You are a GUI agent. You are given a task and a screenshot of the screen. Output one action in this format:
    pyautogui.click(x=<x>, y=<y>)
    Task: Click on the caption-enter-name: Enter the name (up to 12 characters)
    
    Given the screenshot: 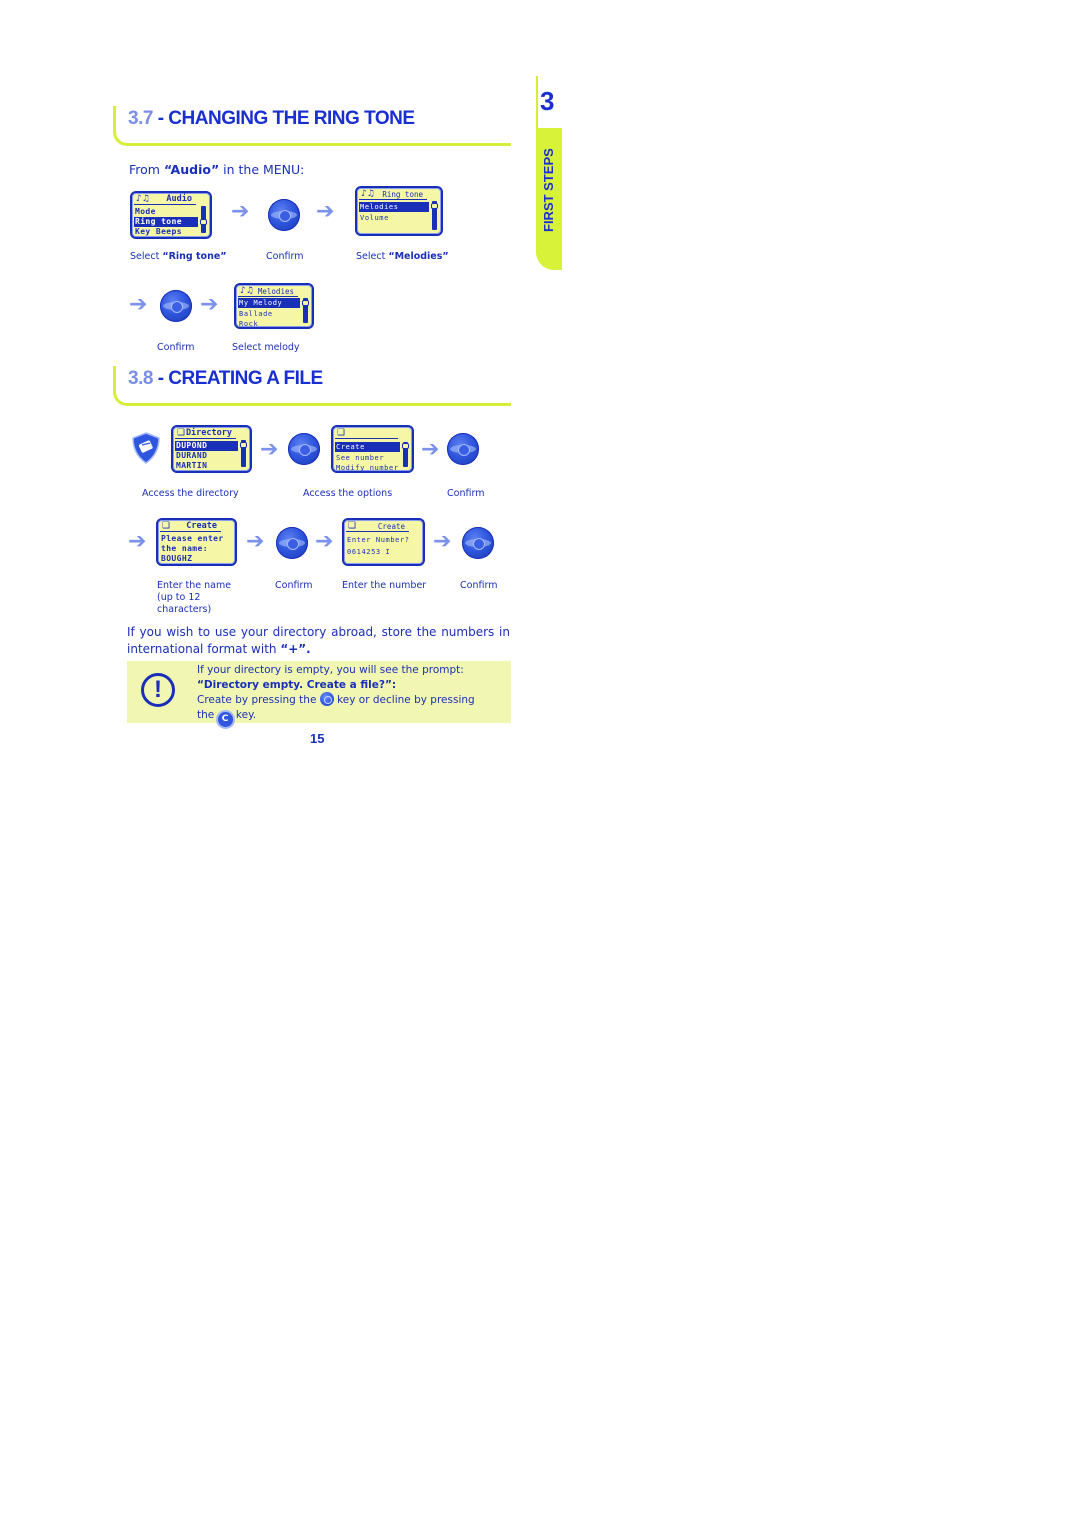 What is the action you would take?
    pyautogui.click(x=194, y=598)
    